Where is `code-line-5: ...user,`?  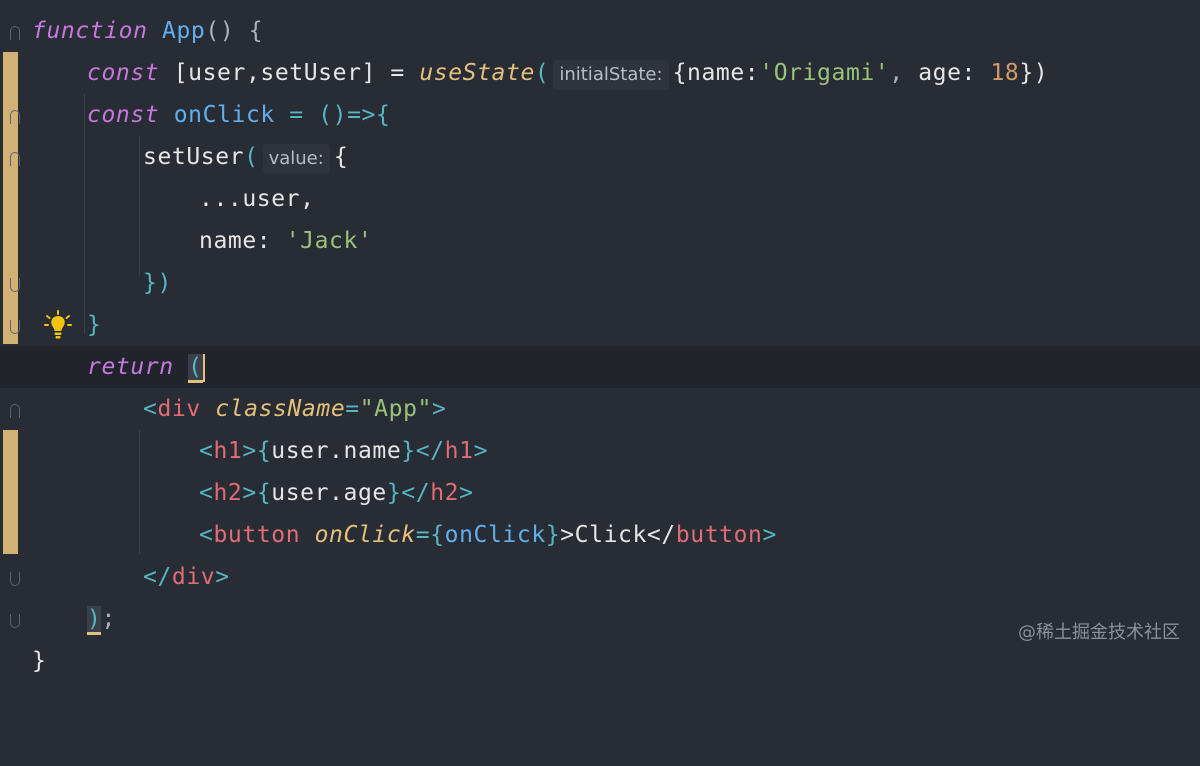
code-line-5: ...user, is located at coordinates (600, 199).